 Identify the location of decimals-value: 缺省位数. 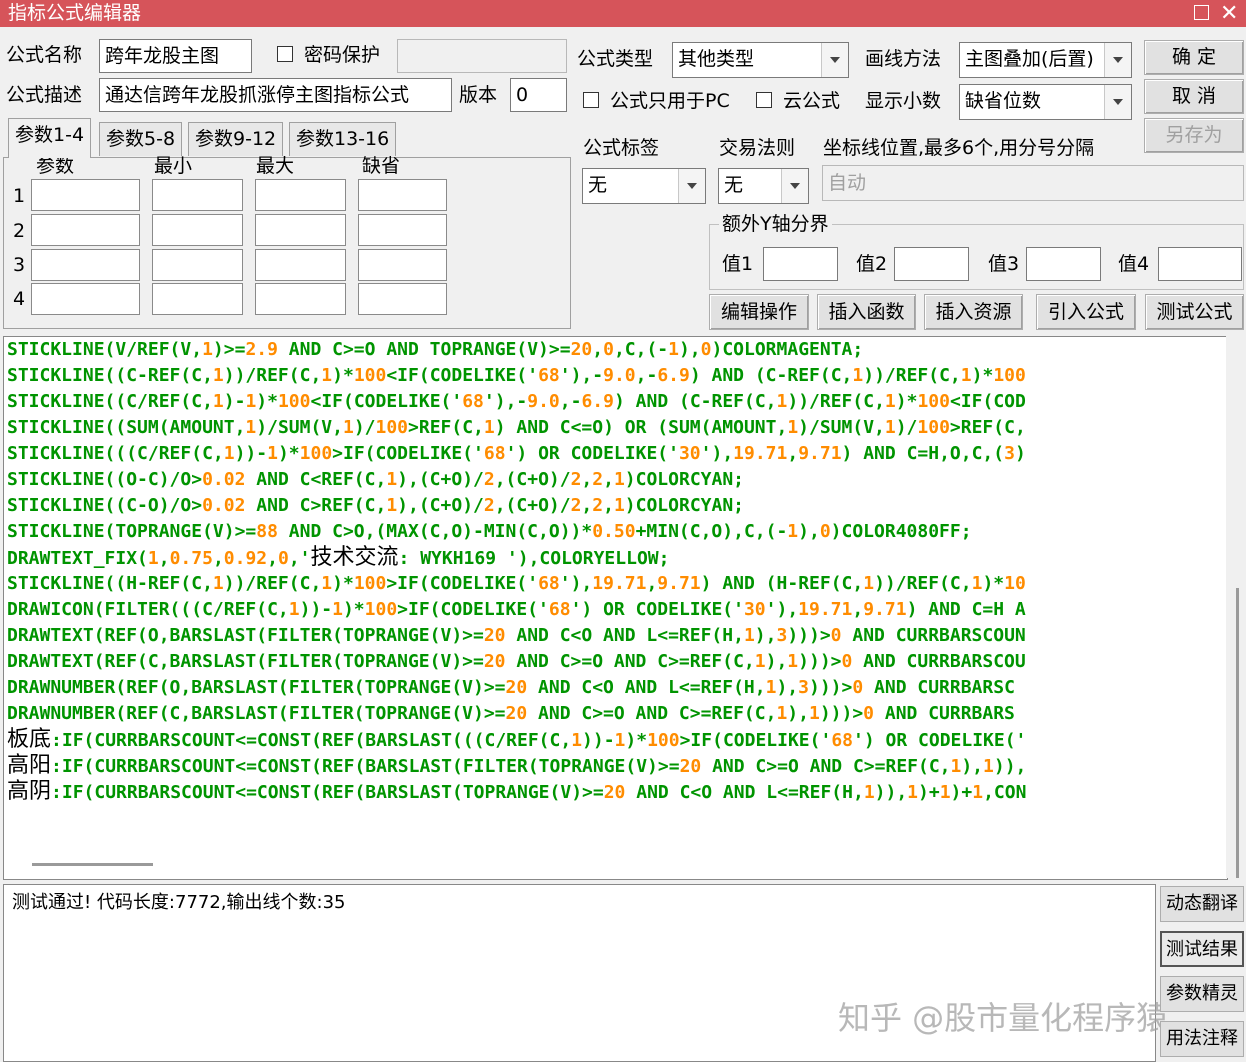
(1003, 101).